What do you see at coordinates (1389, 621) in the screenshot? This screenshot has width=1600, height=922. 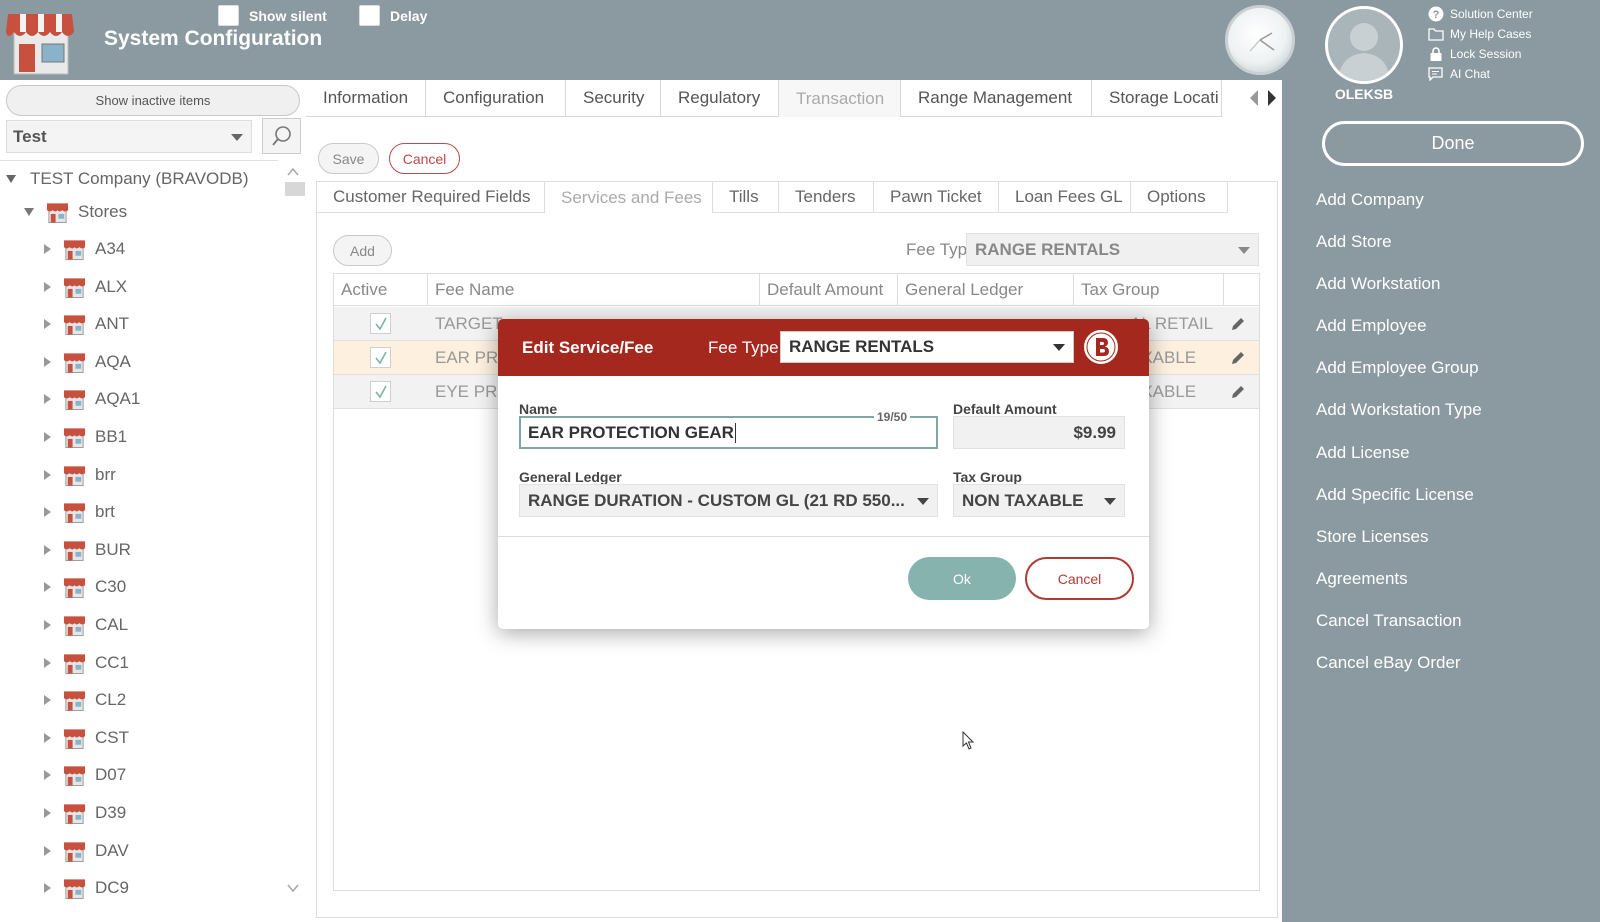 I see `cancel-transaction-action: Cancel Transaction` at bounding box center [1389, 621].